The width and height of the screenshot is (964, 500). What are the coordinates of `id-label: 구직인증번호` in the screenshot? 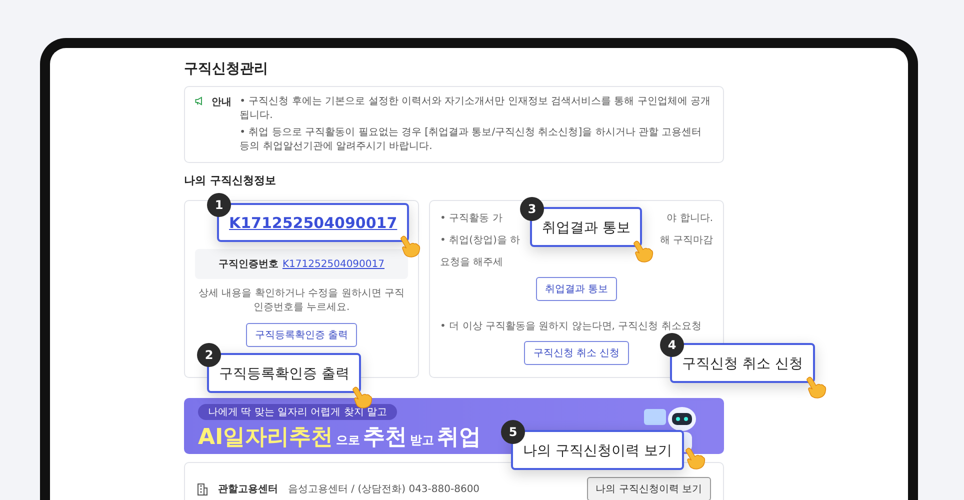 It's located at (248, 264).